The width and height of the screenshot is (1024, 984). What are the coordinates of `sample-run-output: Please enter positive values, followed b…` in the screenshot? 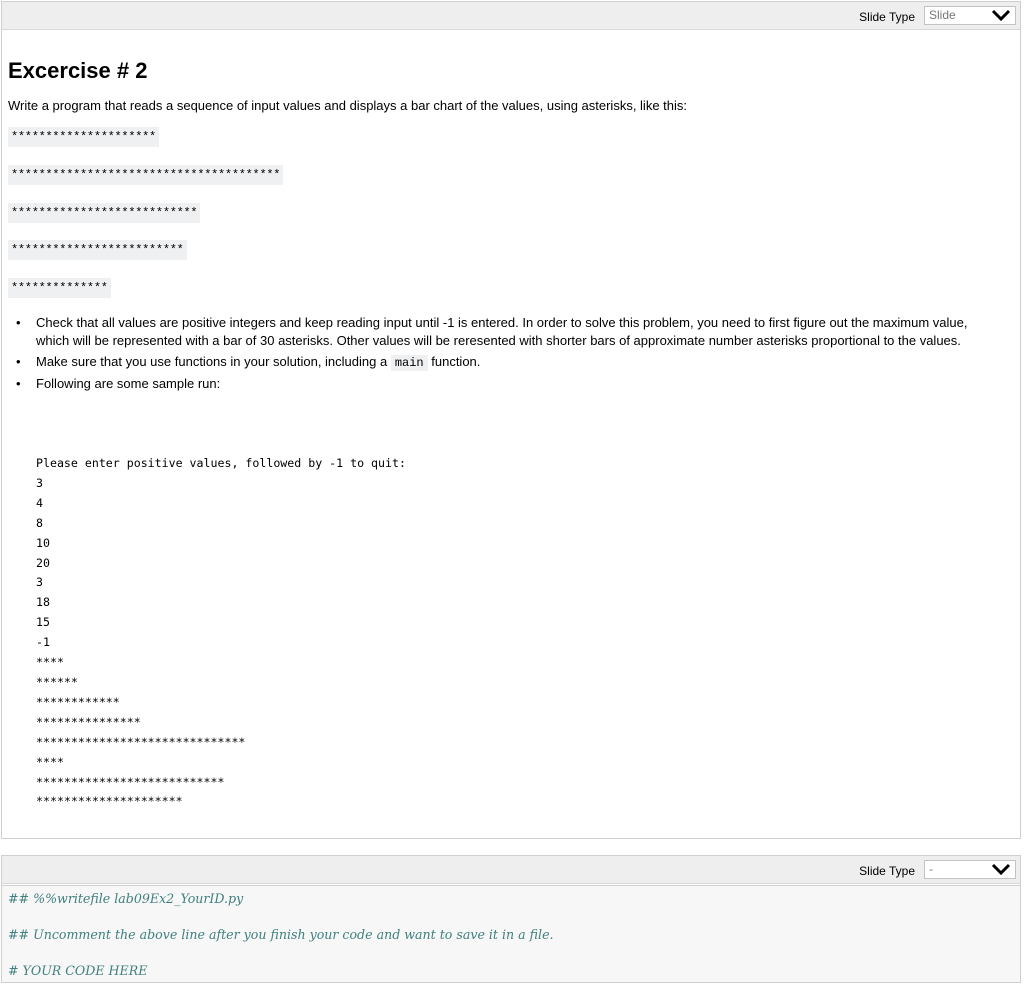 It's located at (221, 632).